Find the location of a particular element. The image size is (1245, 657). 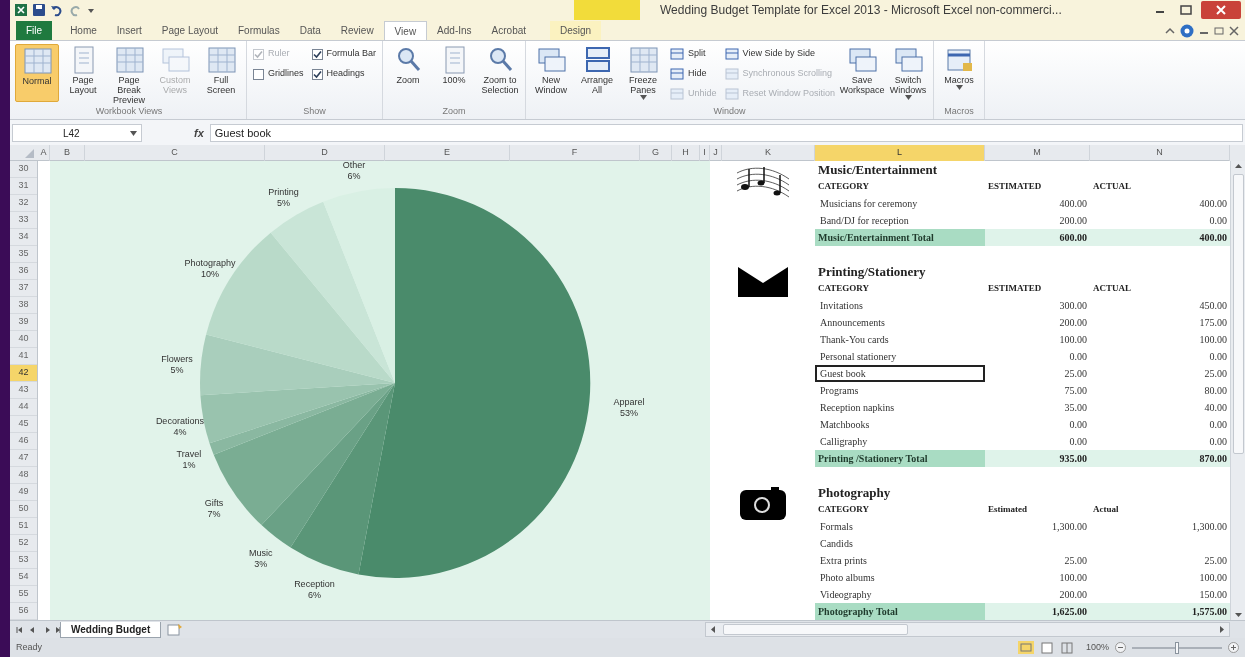

undo-icon is located at coordinates (57, 10).